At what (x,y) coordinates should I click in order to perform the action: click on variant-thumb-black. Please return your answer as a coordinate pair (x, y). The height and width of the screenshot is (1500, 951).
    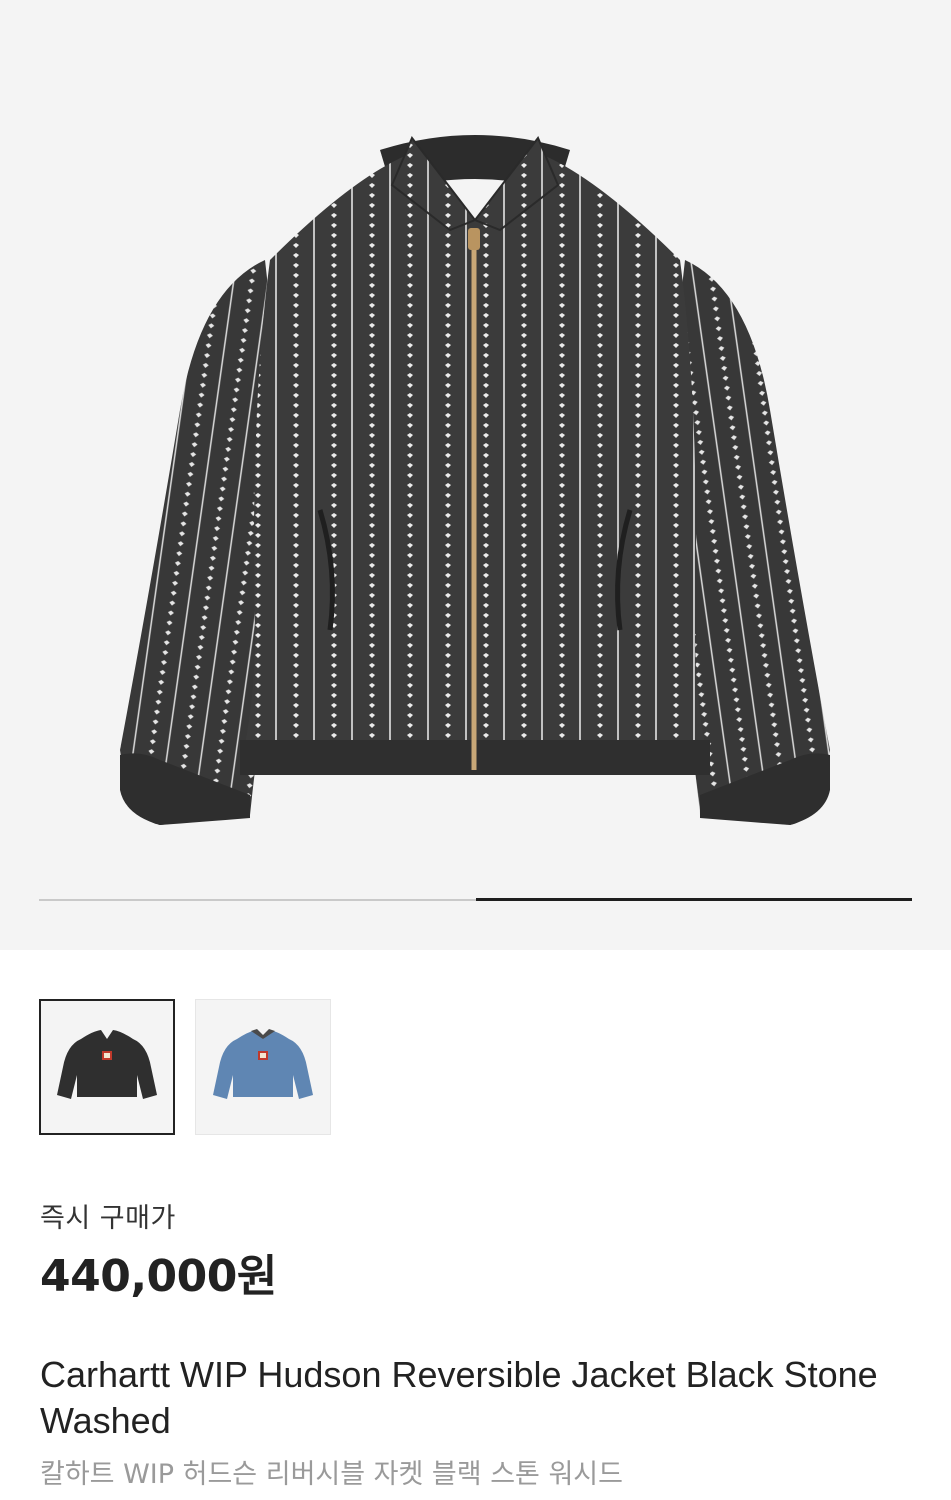
    Looking at the image, I should click on (107, 1067).